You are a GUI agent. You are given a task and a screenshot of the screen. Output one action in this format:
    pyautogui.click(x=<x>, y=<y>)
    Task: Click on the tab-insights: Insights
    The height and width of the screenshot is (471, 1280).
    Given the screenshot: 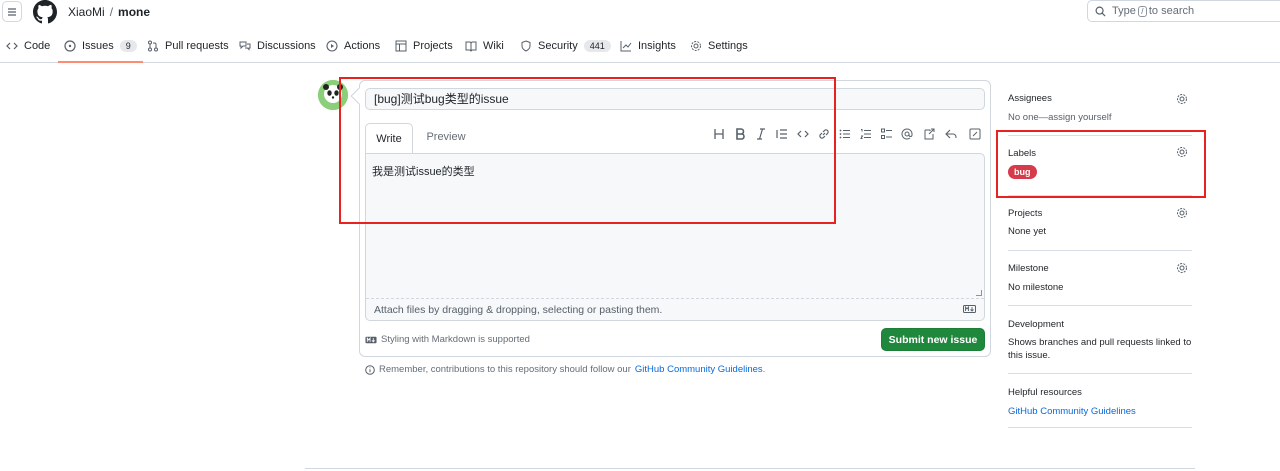 What is the action you would take?
    pyautogui.click(x=648, y=46)
    